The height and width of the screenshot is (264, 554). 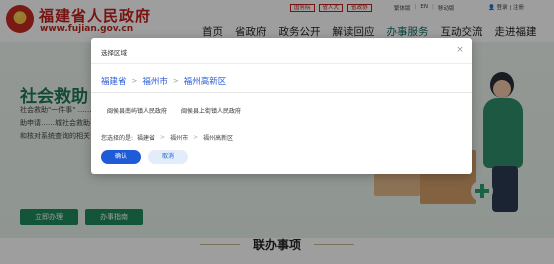 I want to click on breadcrumb-province: 福建省, so click(x=114, y=81).